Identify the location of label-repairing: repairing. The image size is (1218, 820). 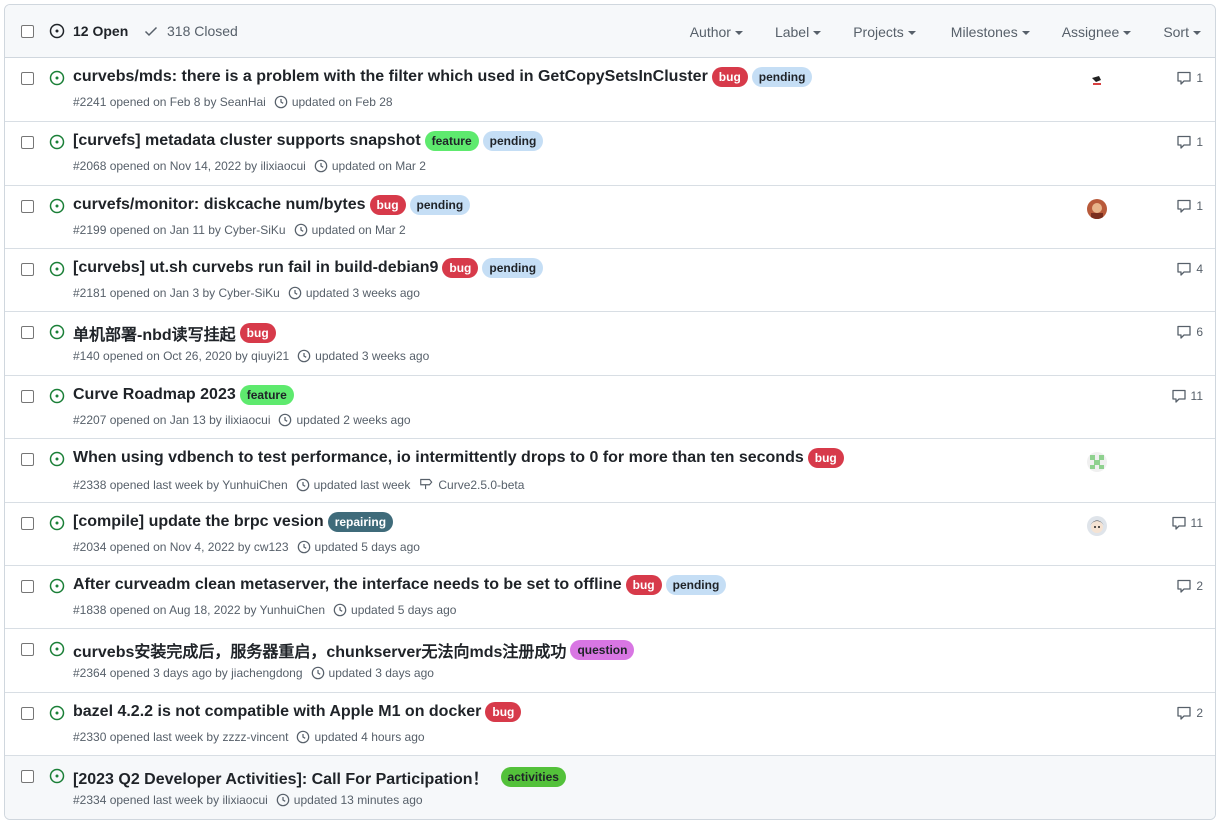
(360, 522).